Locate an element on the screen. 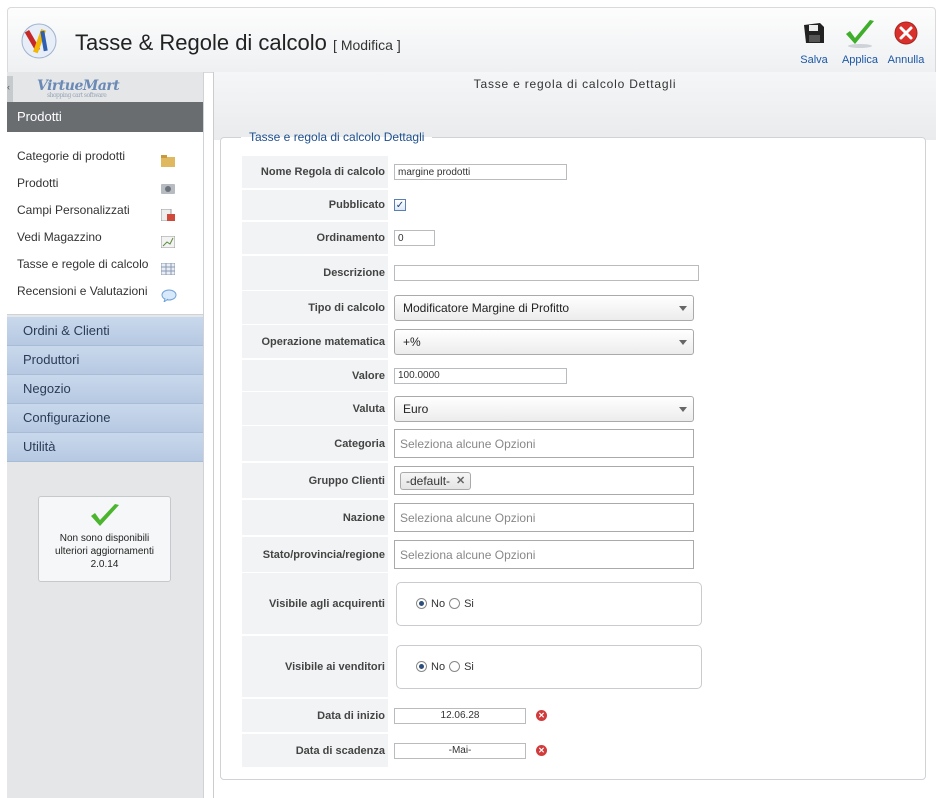 The image size is (945, 798). speech-bubble-icon is located at coordinates (169, 294).